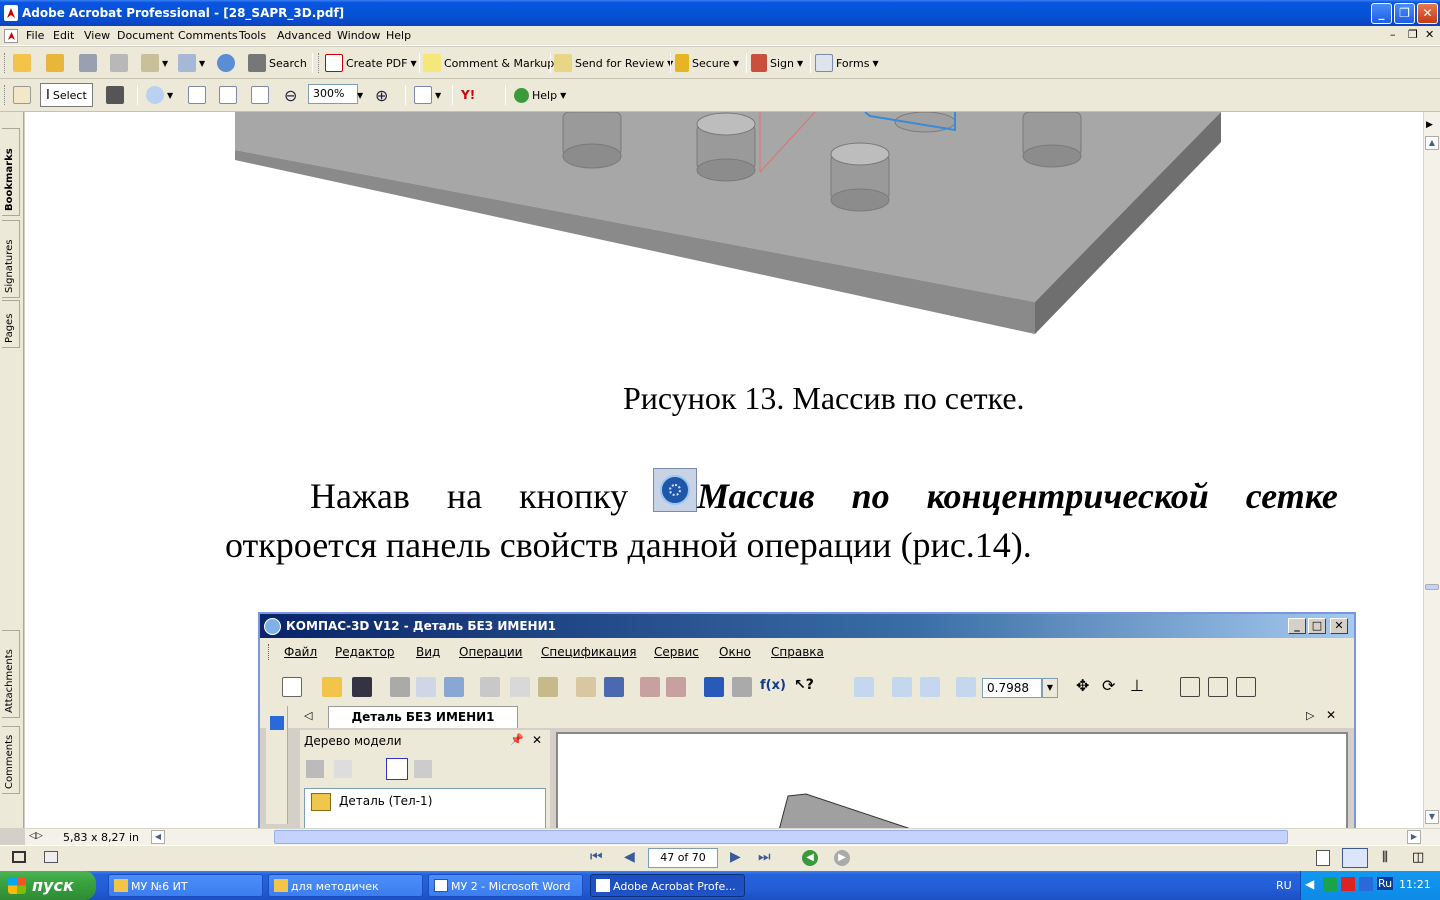 The image size is (1440, 900). I want to click on tray-app-icon, so click(1330, 884).